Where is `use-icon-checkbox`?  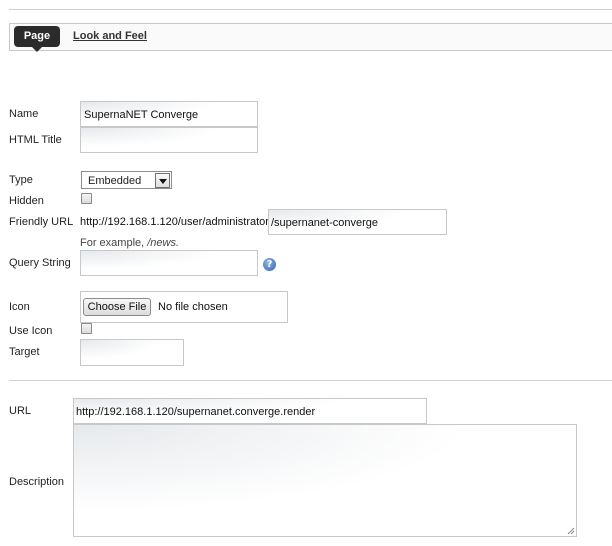 use-icon-checkbox is located at coordinates (86, 328).